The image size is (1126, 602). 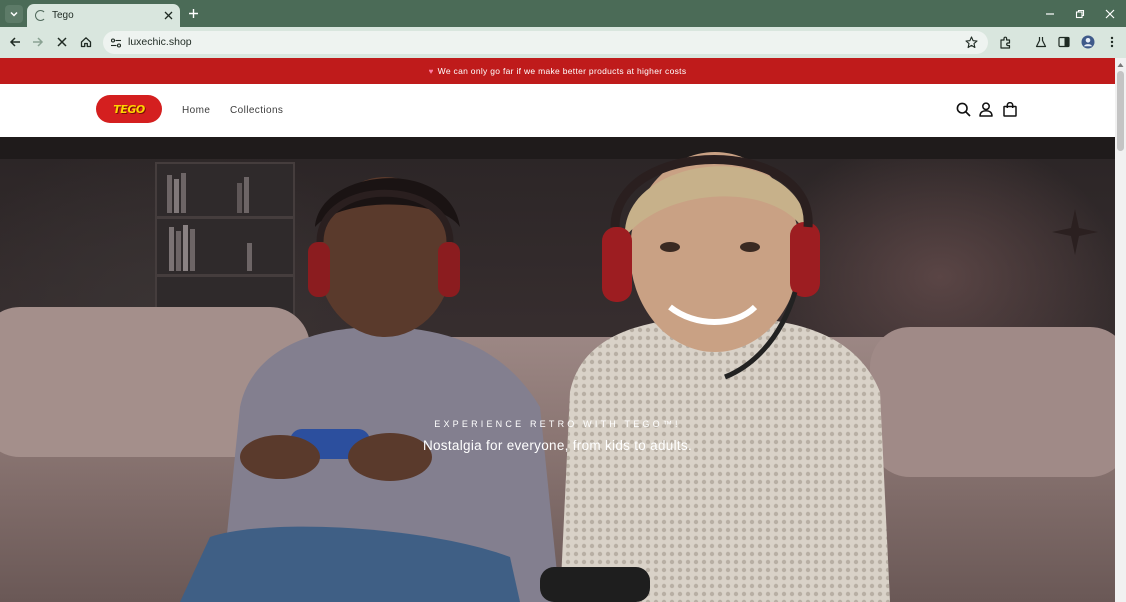 I want to click on site-header: TEGO Home Collections, so click(x=557, y=110).